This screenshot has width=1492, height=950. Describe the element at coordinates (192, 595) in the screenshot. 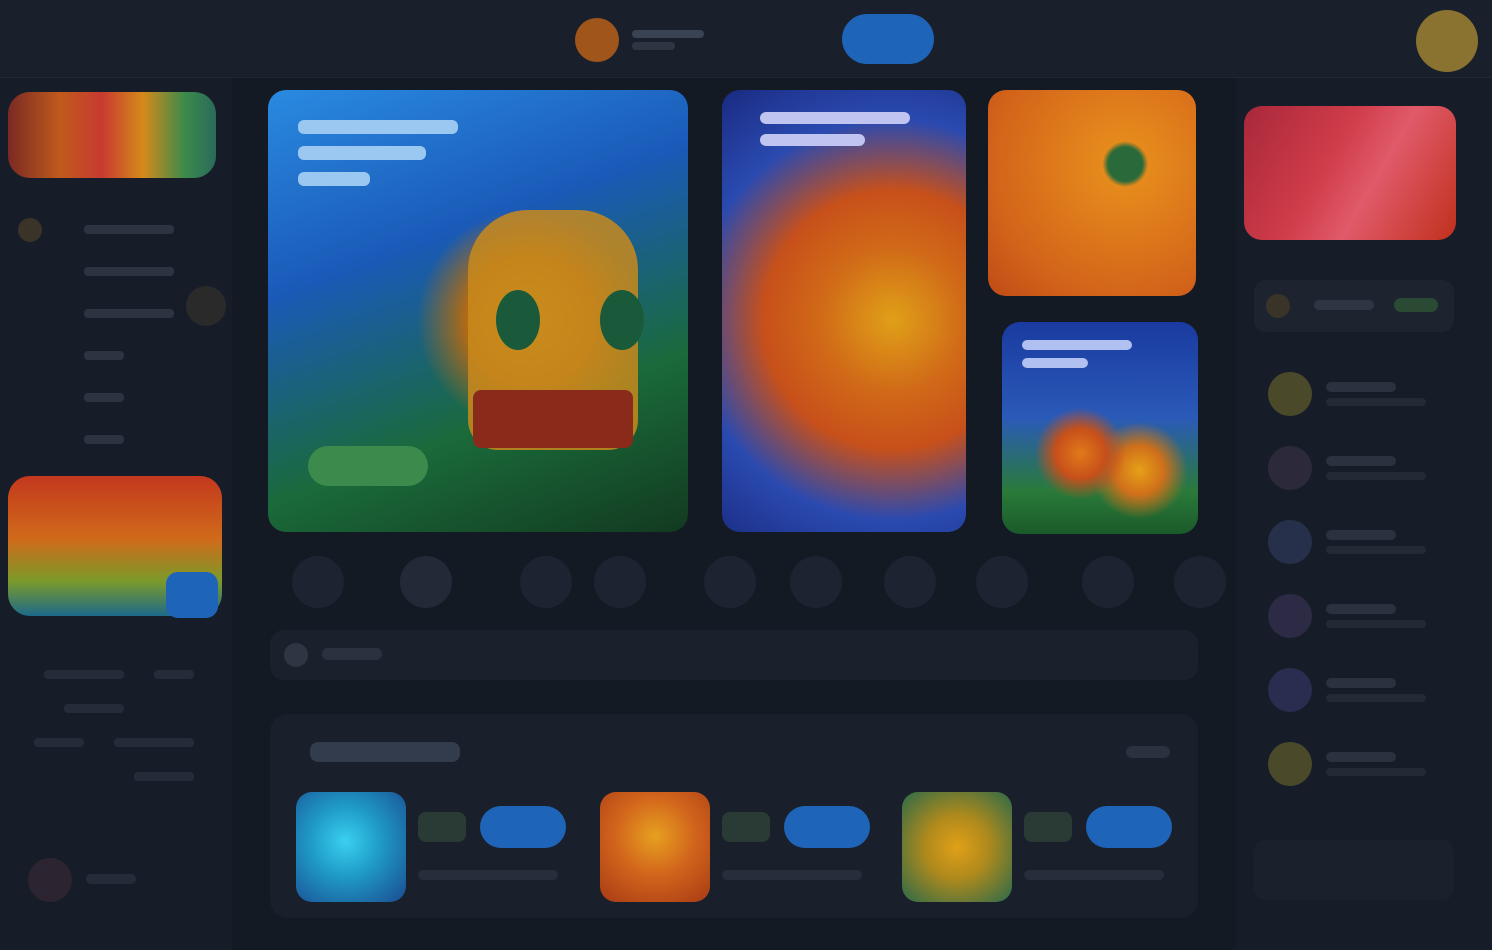

I see `promo-button` at that location.